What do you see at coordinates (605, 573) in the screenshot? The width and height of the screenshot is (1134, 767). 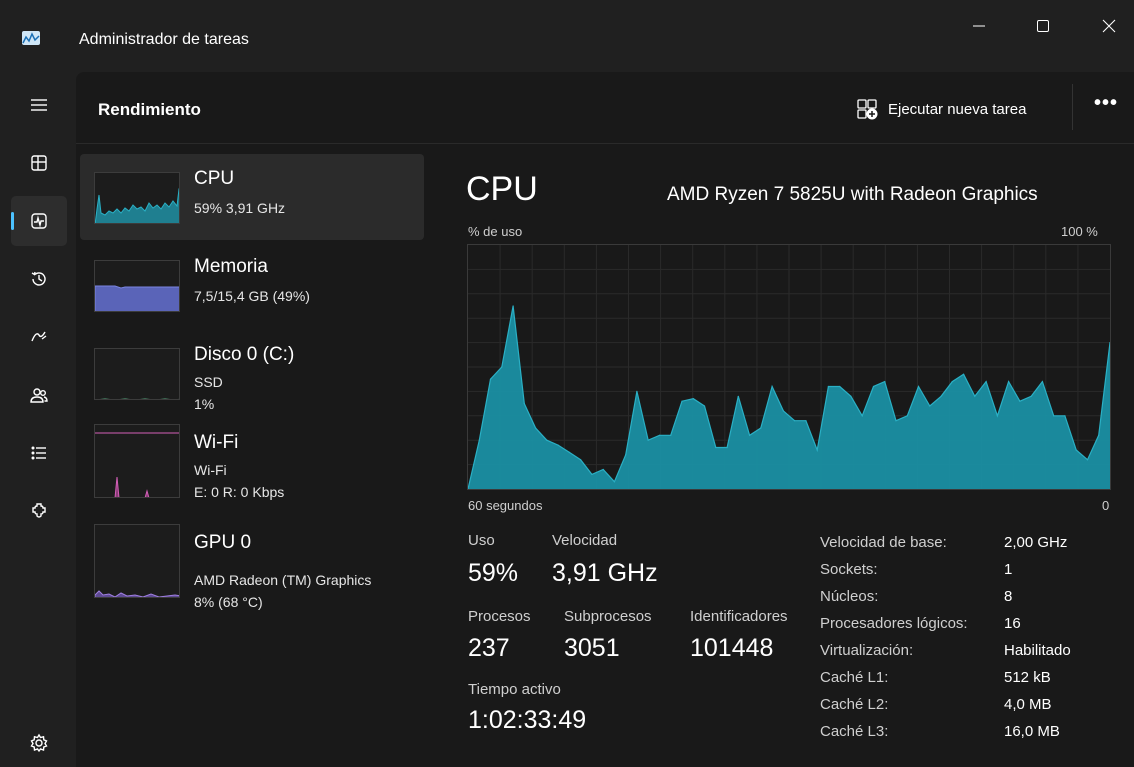 I see `velocidad-value: 3,91 GHz` at bounding box center [605, 573].